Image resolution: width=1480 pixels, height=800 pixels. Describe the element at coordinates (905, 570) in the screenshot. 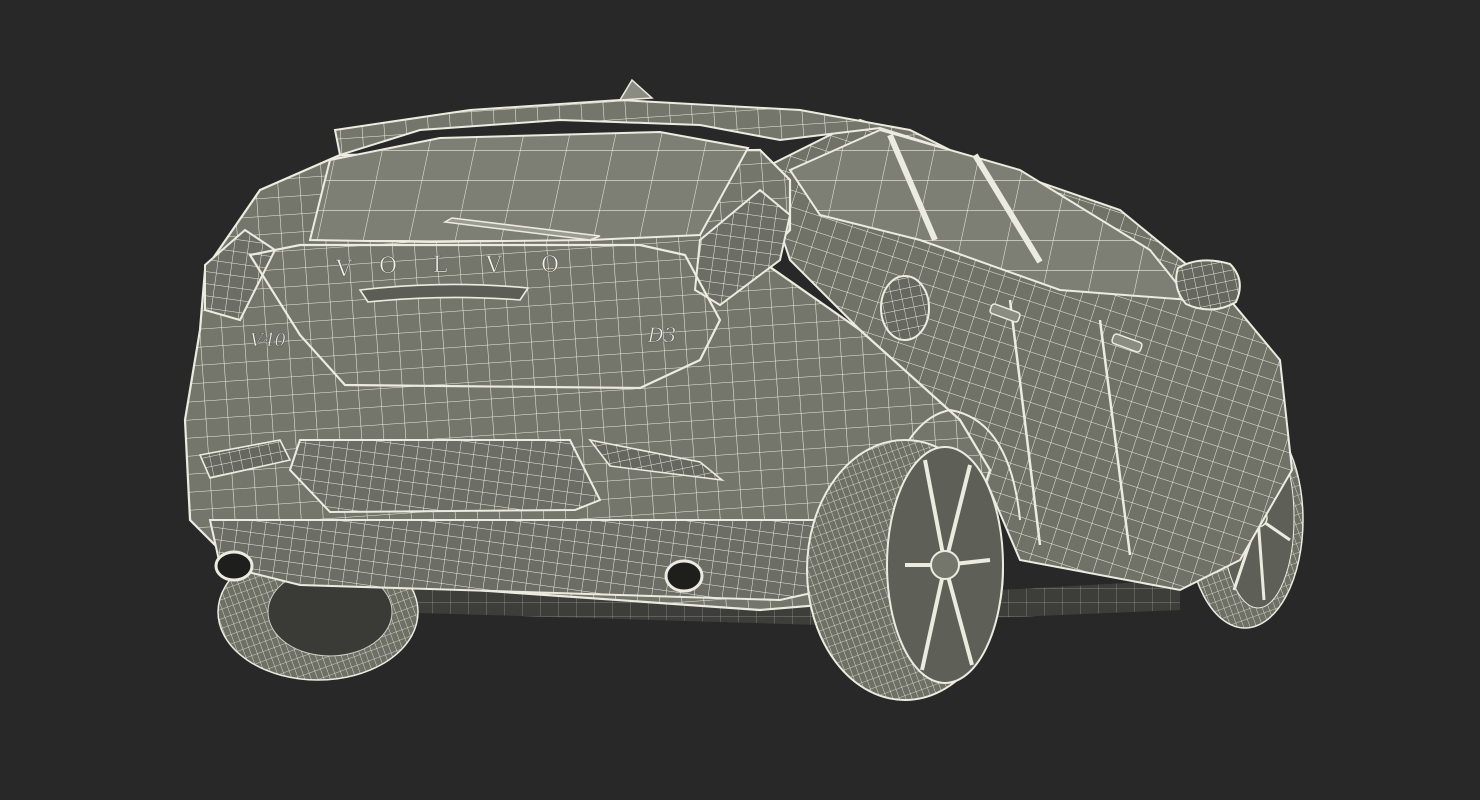

I see `near-rear-wheel` at that location.